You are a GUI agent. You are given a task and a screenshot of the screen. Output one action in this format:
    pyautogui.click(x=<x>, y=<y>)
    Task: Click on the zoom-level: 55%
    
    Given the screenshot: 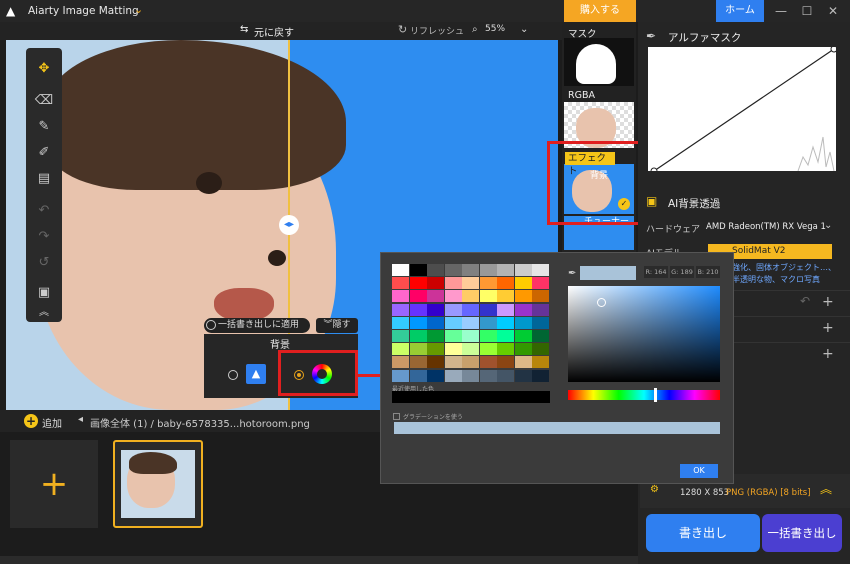 What is the action you would take?
    pyautogui.click(x=495, y=29)
    